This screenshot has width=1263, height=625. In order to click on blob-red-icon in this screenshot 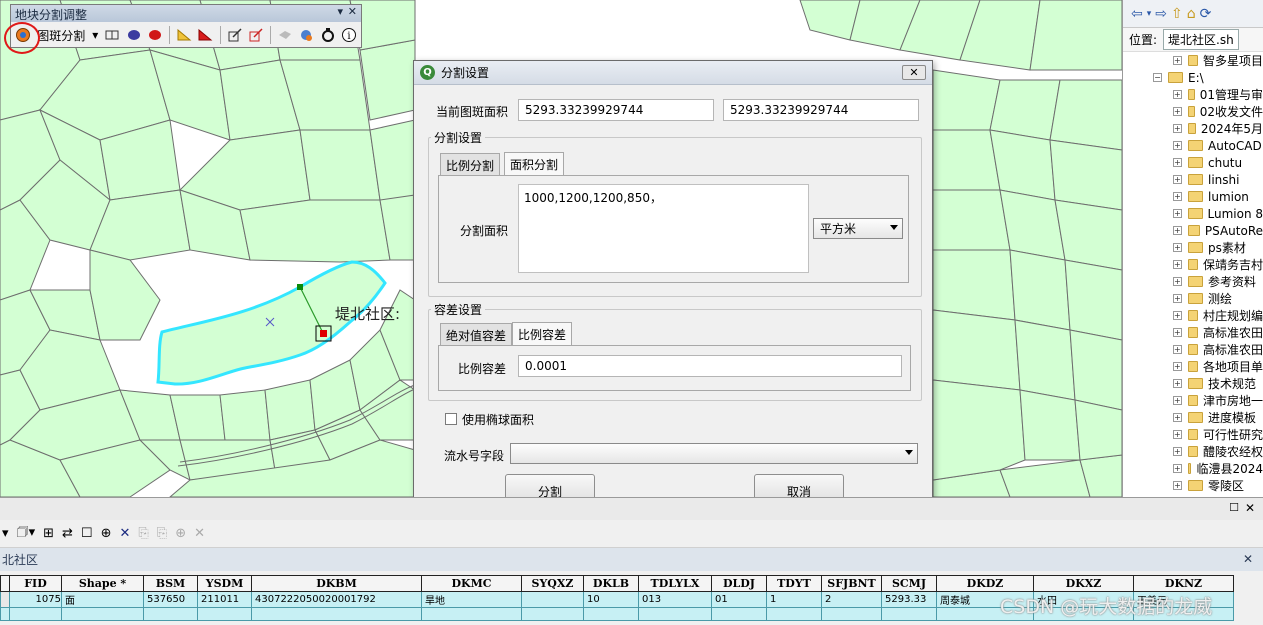, I will do `click(155, 35)`.